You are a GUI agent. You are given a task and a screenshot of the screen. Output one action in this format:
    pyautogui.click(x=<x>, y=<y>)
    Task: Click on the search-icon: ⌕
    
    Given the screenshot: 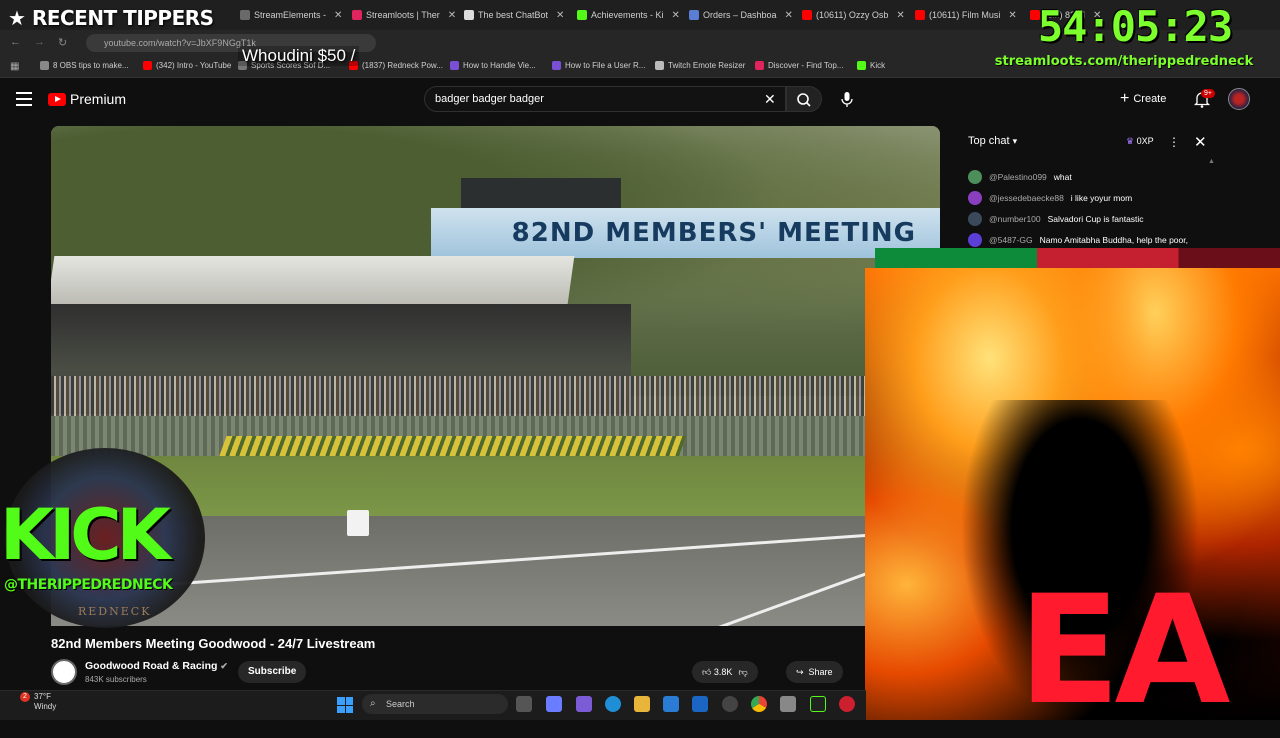 What is the action you would take?
    pyautogui.click(x=373, y=703)
    